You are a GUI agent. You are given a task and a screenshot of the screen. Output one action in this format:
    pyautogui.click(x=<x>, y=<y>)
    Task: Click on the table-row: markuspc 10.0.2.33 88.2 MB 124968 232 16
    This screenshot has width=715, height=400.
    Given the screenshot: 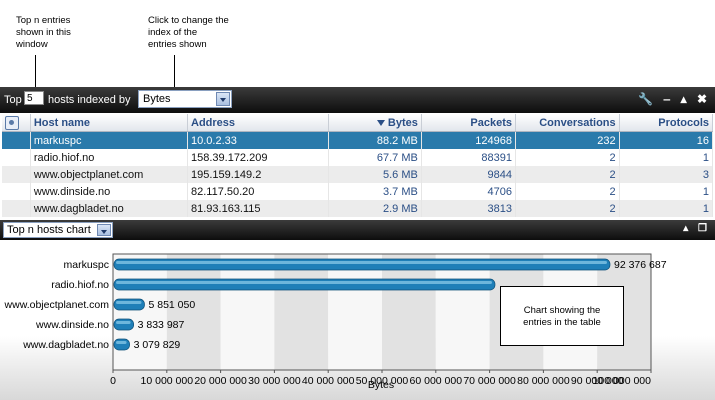 What is the action you would take?
    pyautogui.click(x=358, y=140)
    